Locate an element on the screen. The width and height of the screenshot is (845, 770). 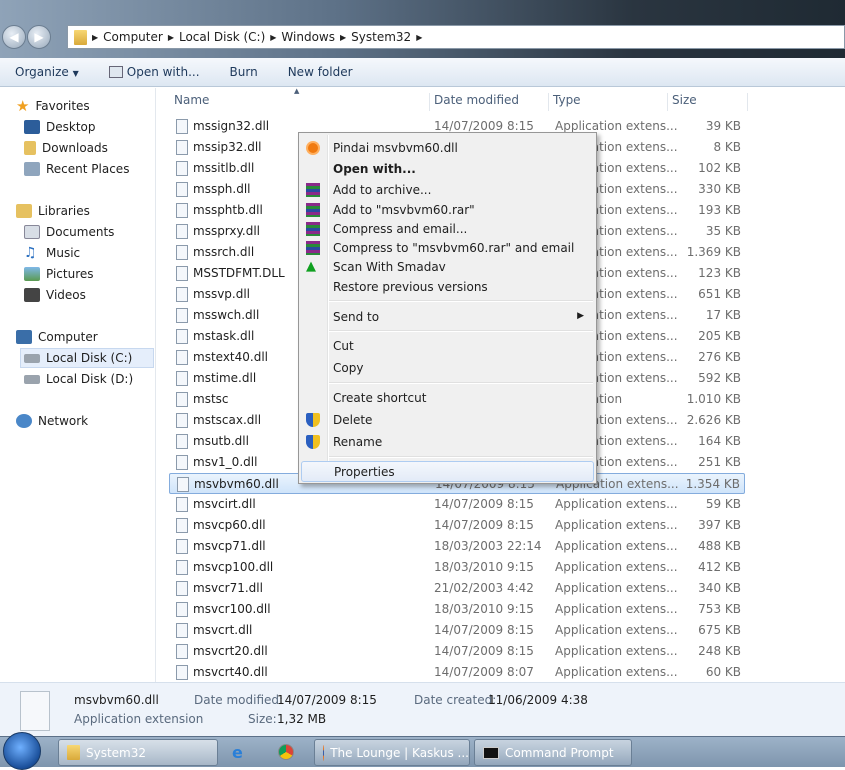
column-header-type: Type is located at coordinates (608, 102).